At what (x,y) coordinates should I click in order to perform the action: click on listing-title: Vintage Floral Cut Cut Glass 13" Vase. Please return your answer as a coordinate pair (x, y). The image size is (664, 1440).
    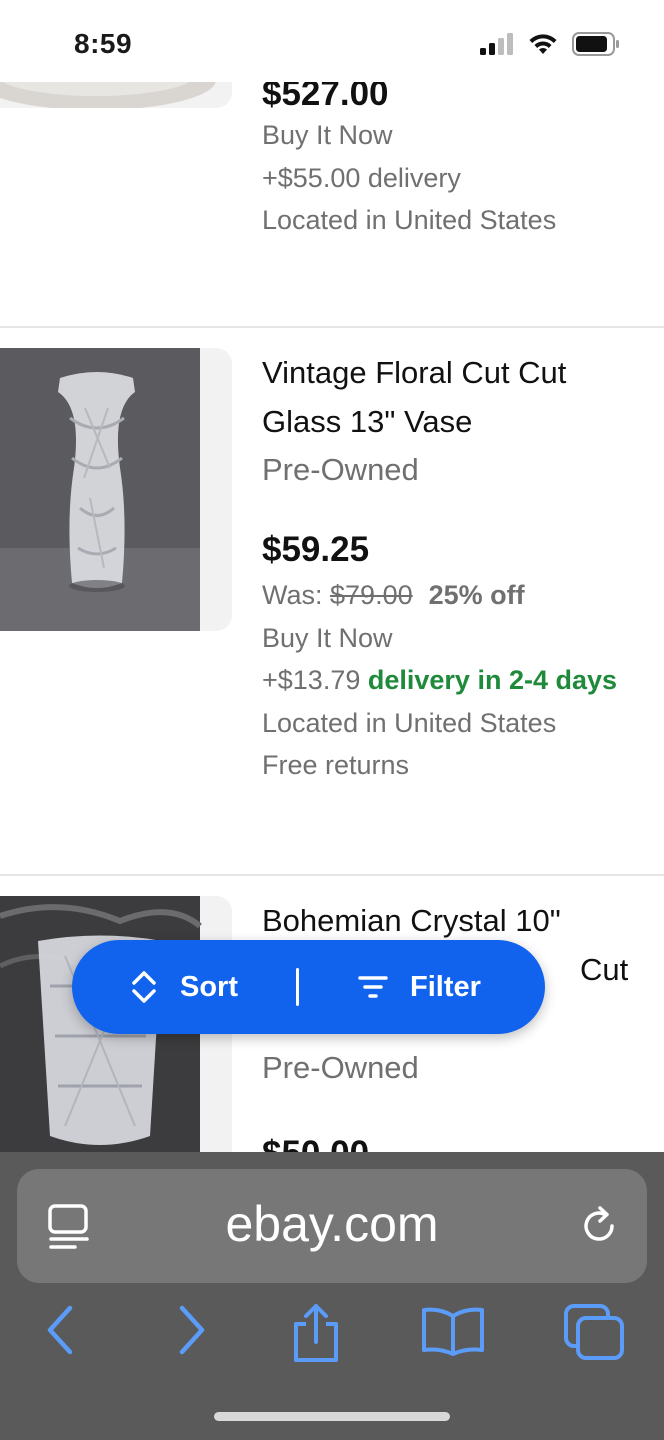
    Looking at the image, I should click on (457, 397).